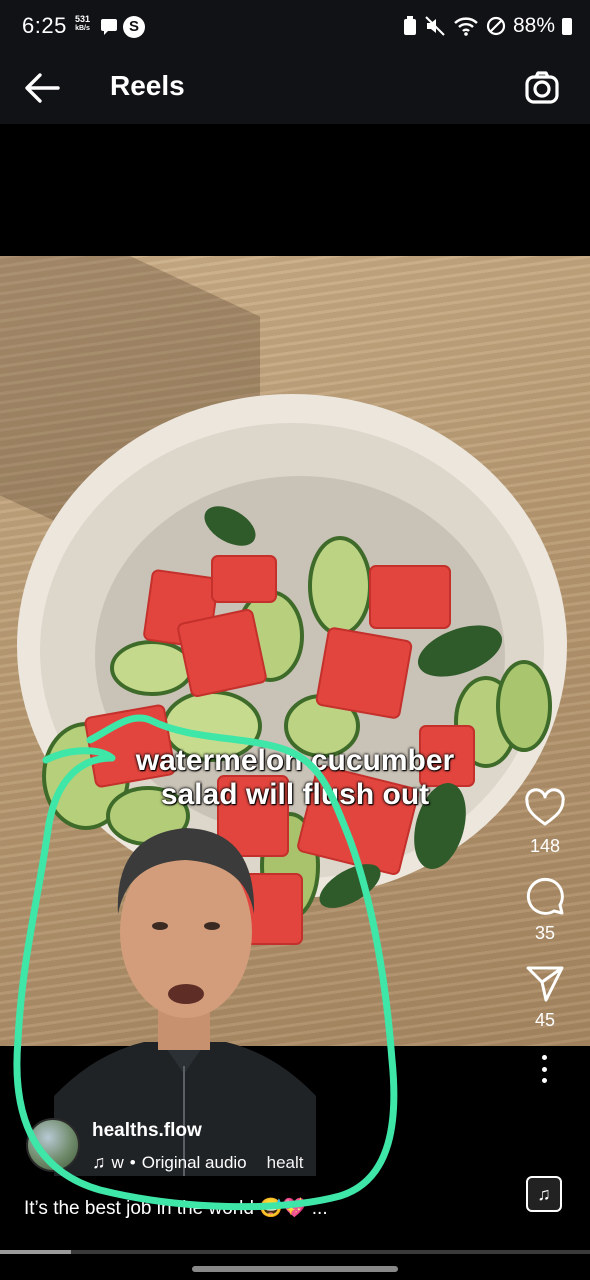  I want to click on share-count: 45, so click(545, 1020).